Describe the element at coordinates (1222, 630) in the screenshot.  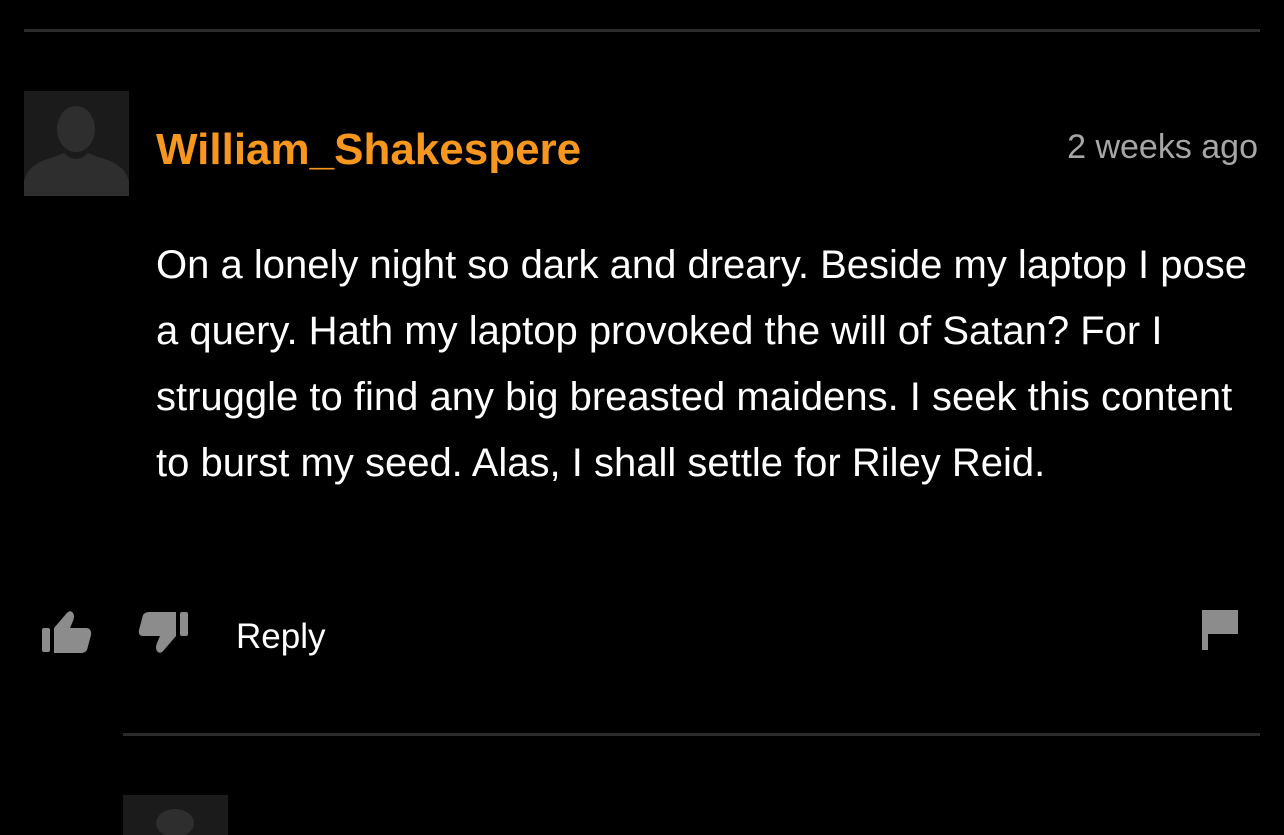
I see `flag-icon` at that location.